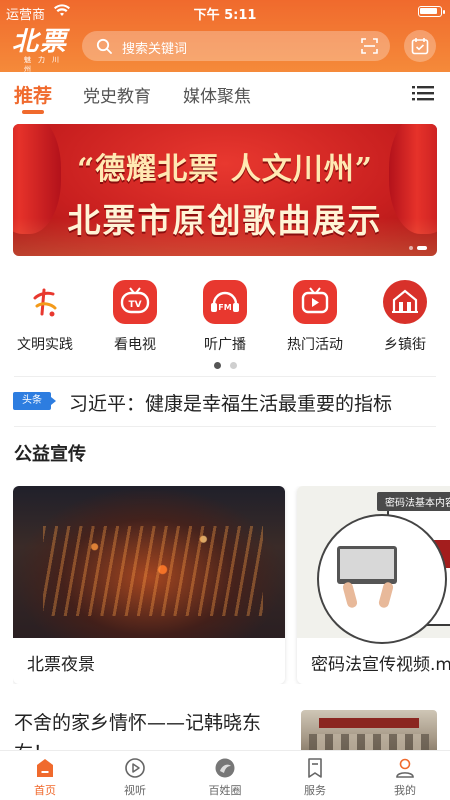 The image size is (450, 800). What do you see at coordinates (155, 49) in the screenshot?
I see `search-placeholder: 搜索关键词` at bounding box center [155, 49].